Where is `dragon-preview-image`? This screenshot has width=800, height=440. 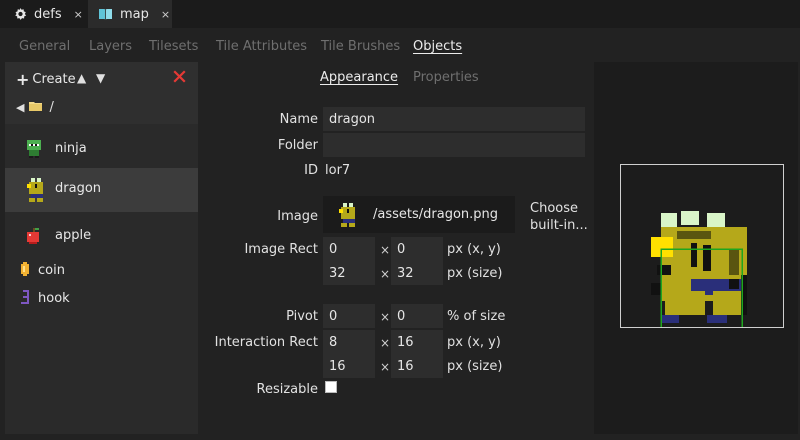 dragon-preview-image is located at coordinates (699, 269).